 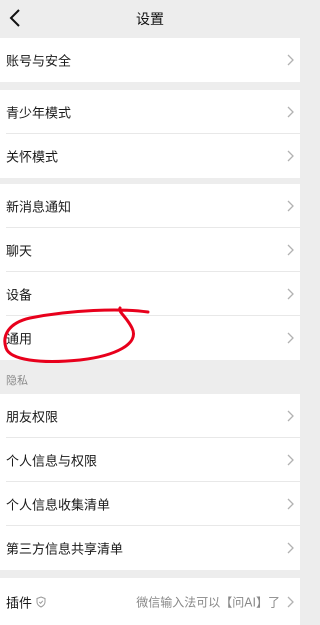 What do you see at coordinates (17, 380) in the screenshot?
I see `privacy-section-label: 隐私` at bounding box center [17, 380].